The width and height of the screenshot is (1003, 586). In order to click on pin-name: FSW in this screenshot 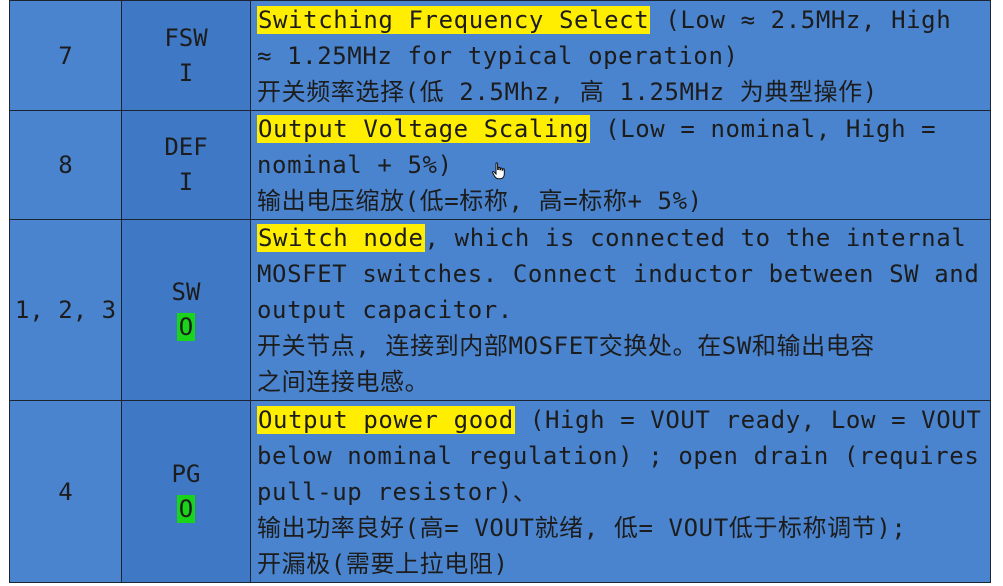, I will do `click(186, 37)`.